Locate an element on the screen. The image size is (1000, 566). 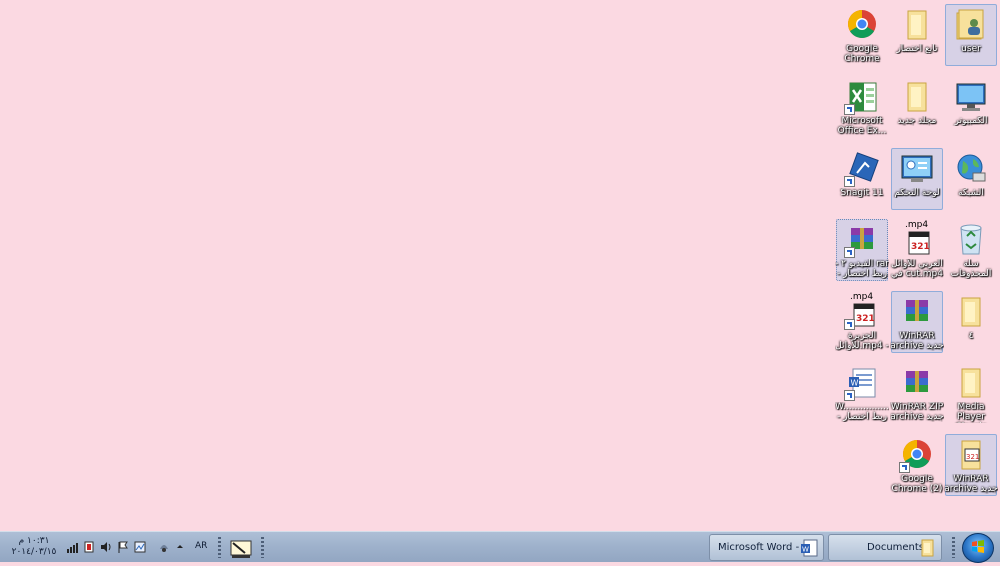
language-indicator: AR is located at coordinates (201, 546).